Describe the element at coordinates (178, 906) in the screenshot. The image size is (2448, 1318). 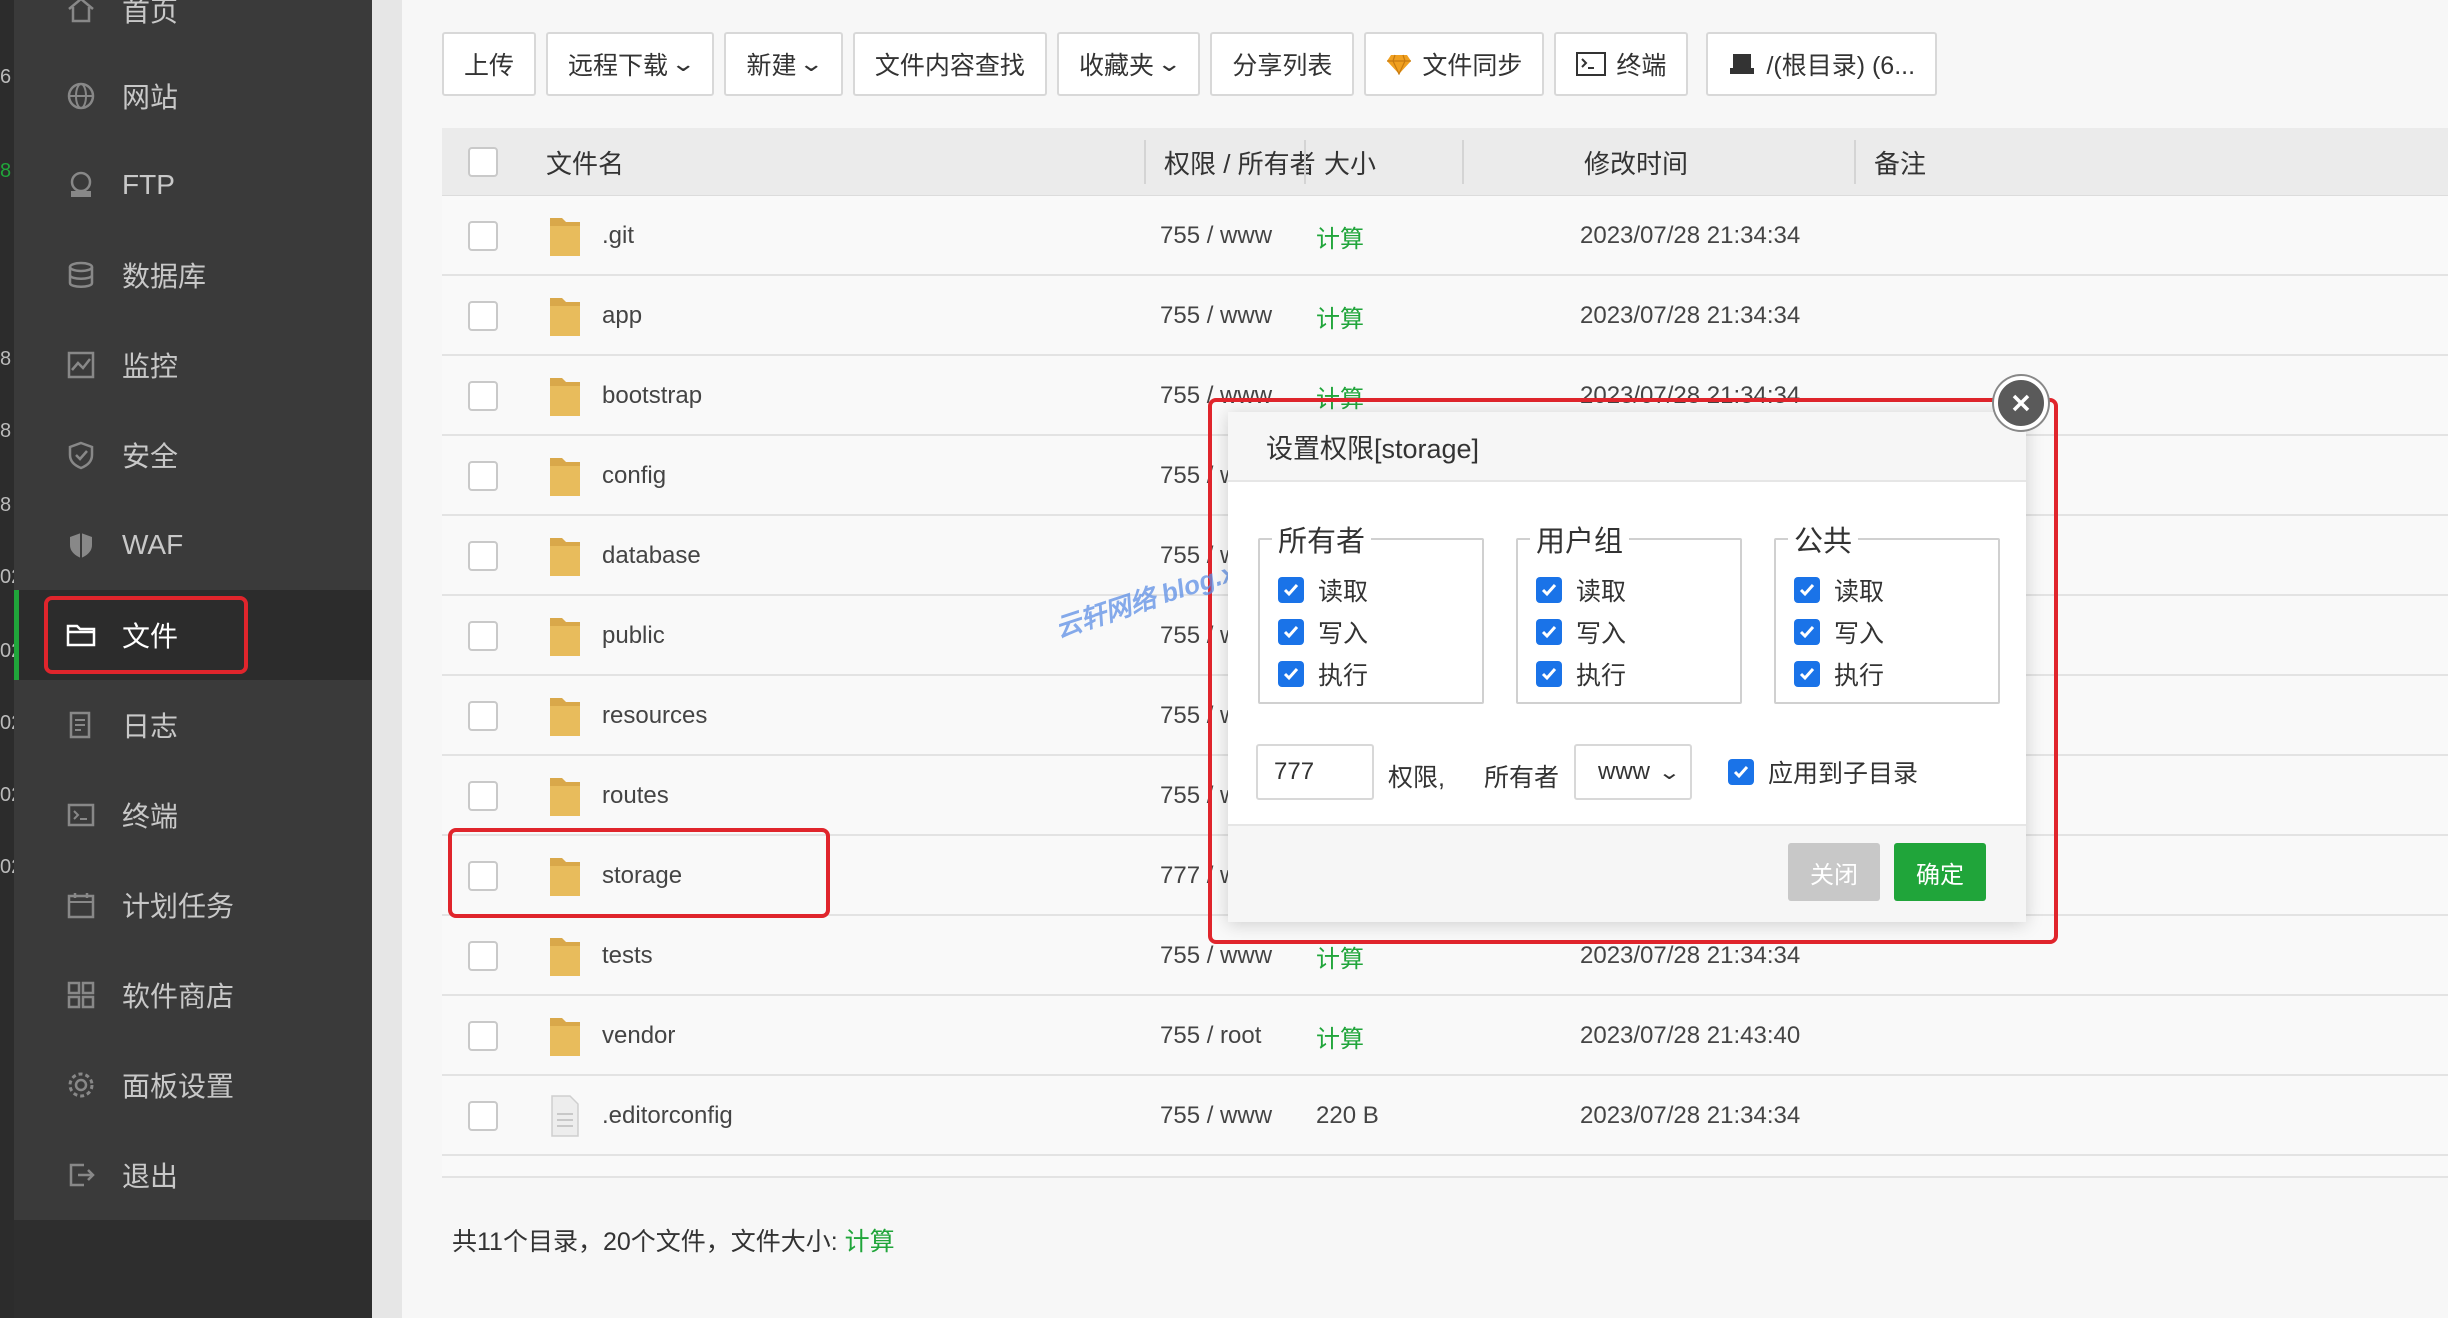
I see `sidebar-item-label: 计划任务` at that location.